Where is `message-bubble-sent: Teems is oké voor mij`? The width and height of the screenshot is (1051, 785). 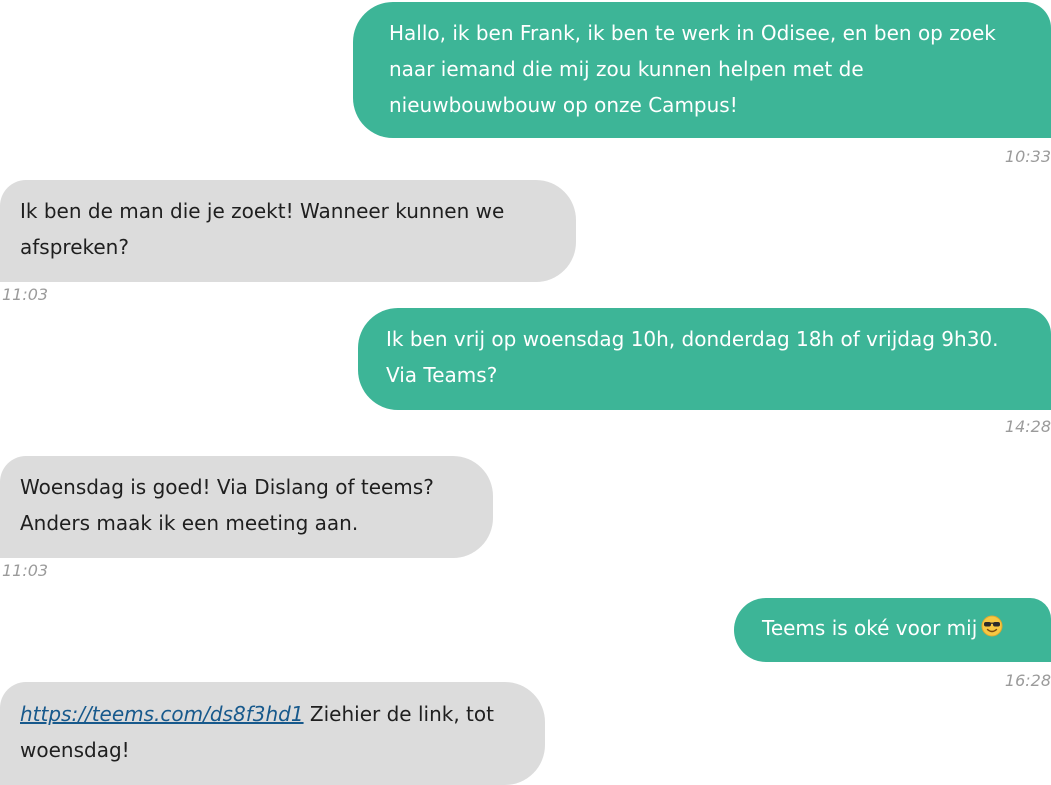
message-bubble-sent: Teems is oké voor mij is located at coordinates (892, 630).